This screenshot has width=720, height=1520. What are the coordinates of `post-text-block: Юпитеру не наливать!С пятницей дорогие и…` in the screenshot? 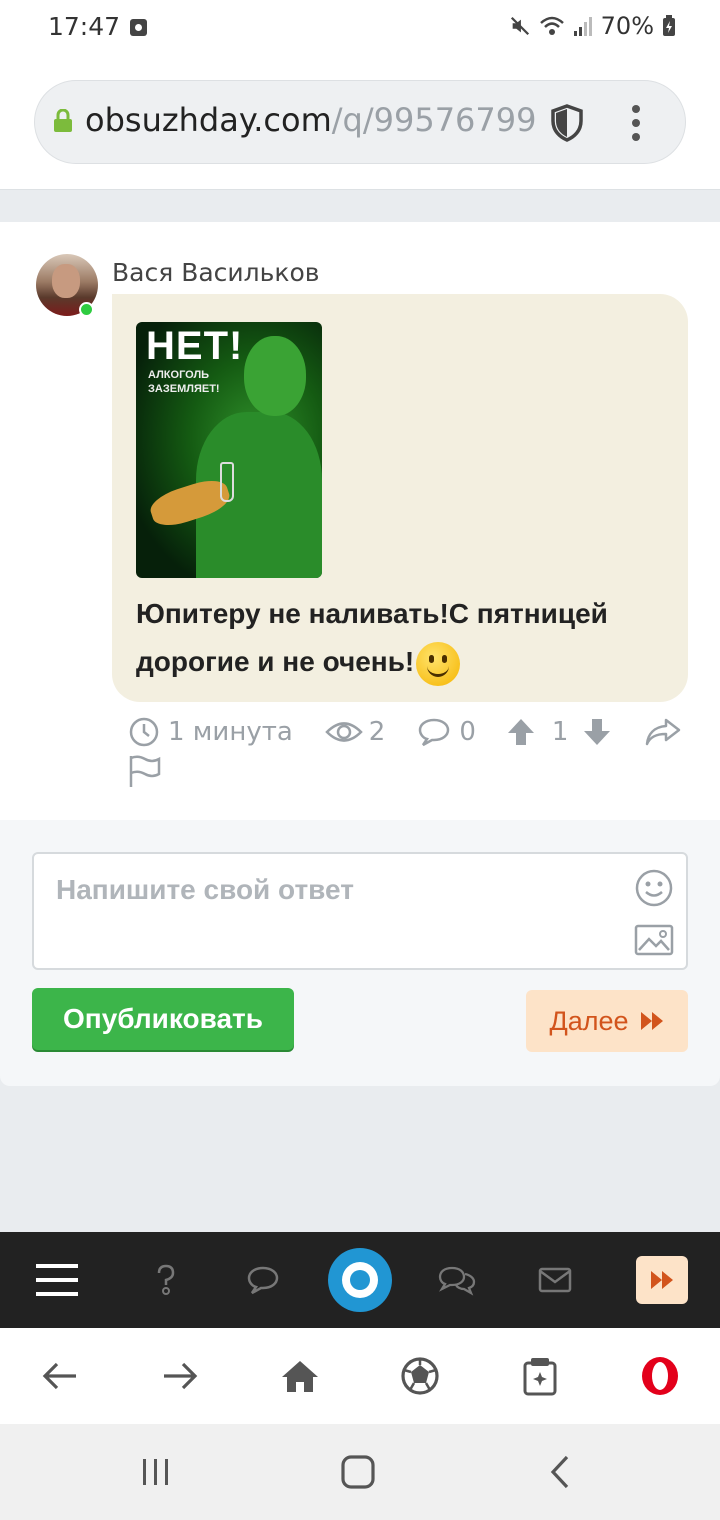 It's located at (401, 638).